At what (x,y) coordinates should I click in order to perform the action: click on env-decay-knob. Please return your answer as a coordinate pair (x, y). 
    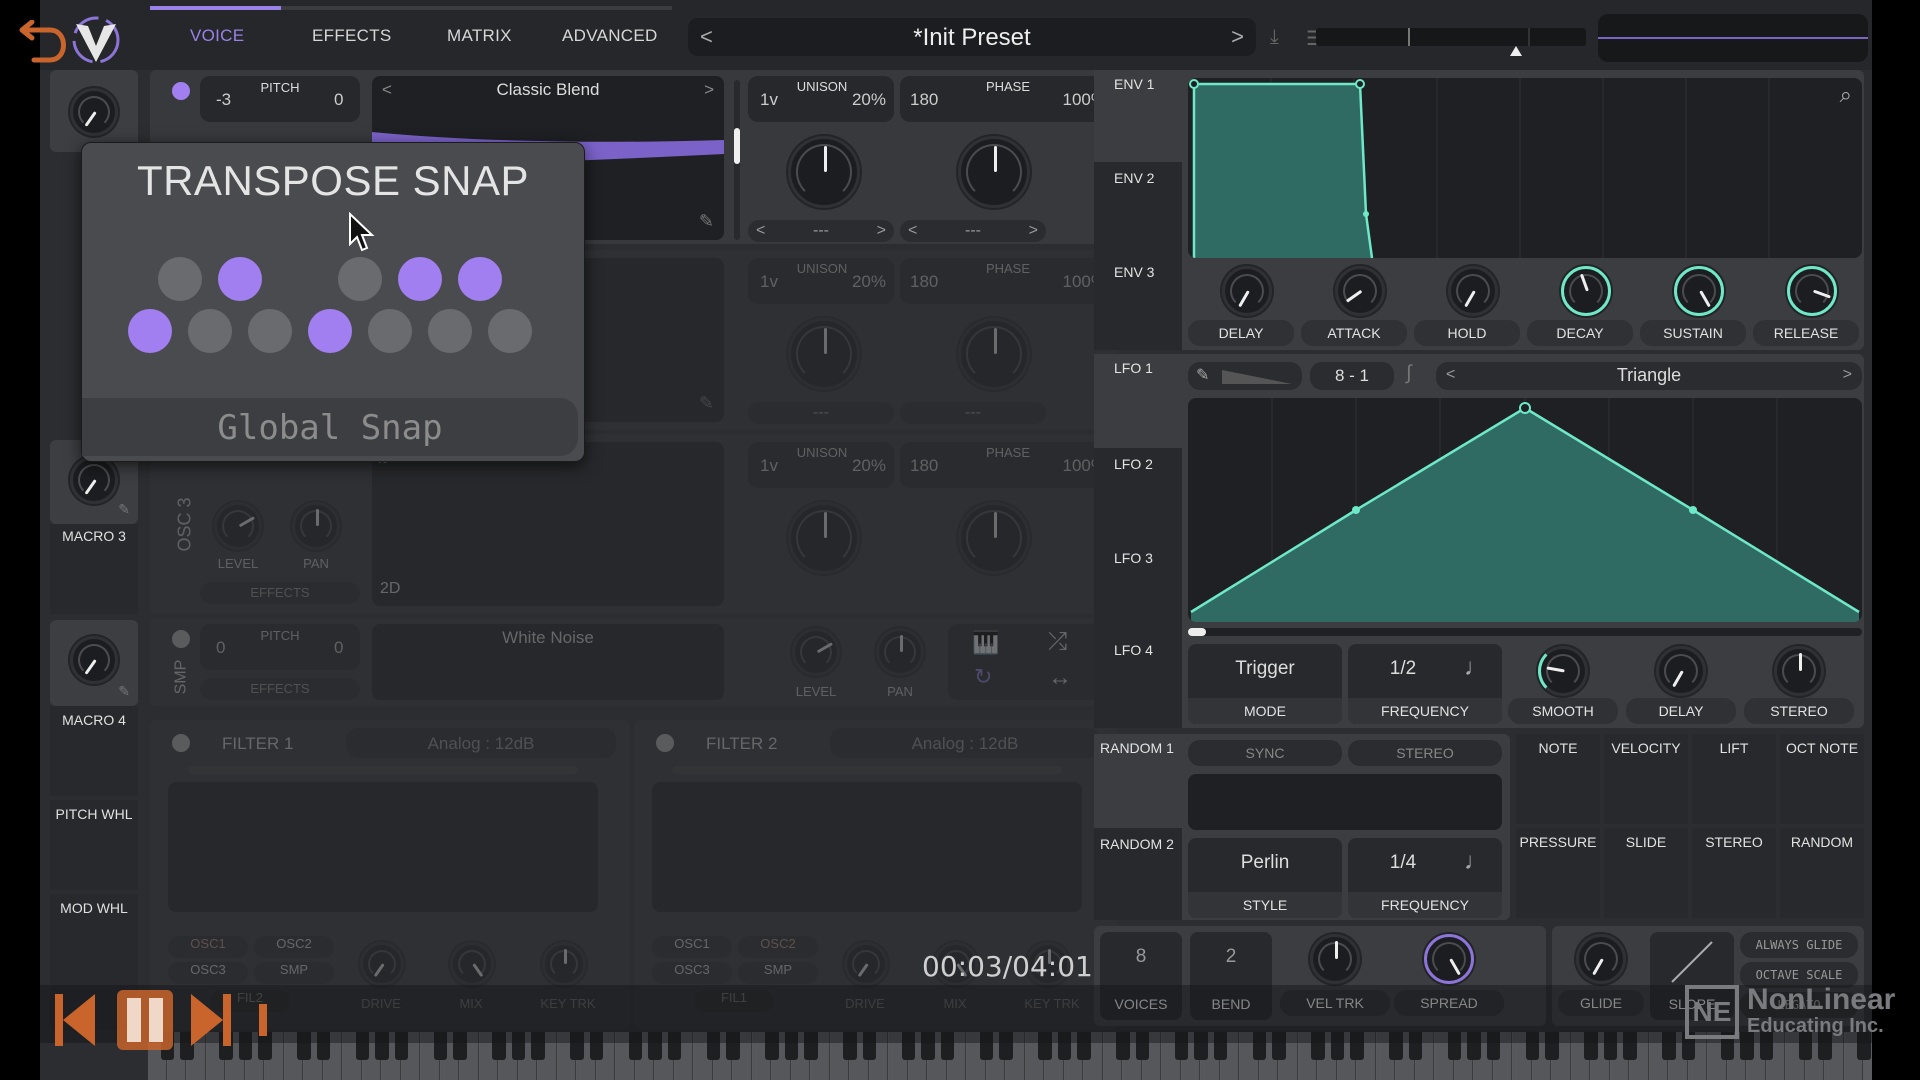
    Looking at the image, I should click on (1586, 291).